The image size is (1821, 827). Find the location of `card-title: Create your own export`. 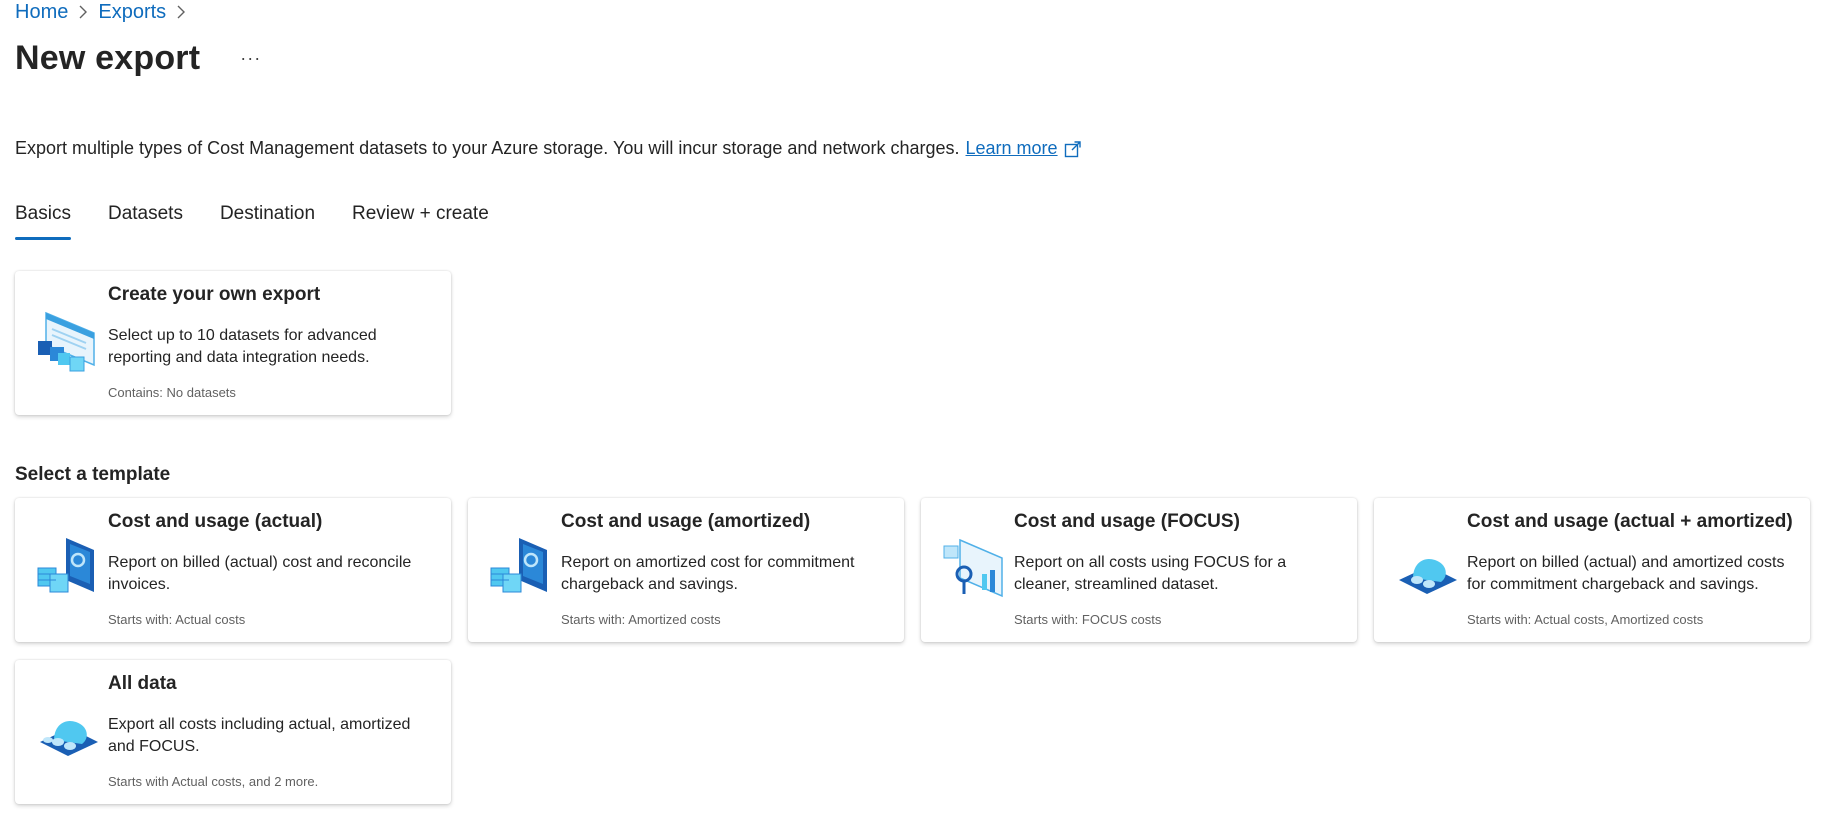

card-title: Create your own export is located at coordinates (214, 294).